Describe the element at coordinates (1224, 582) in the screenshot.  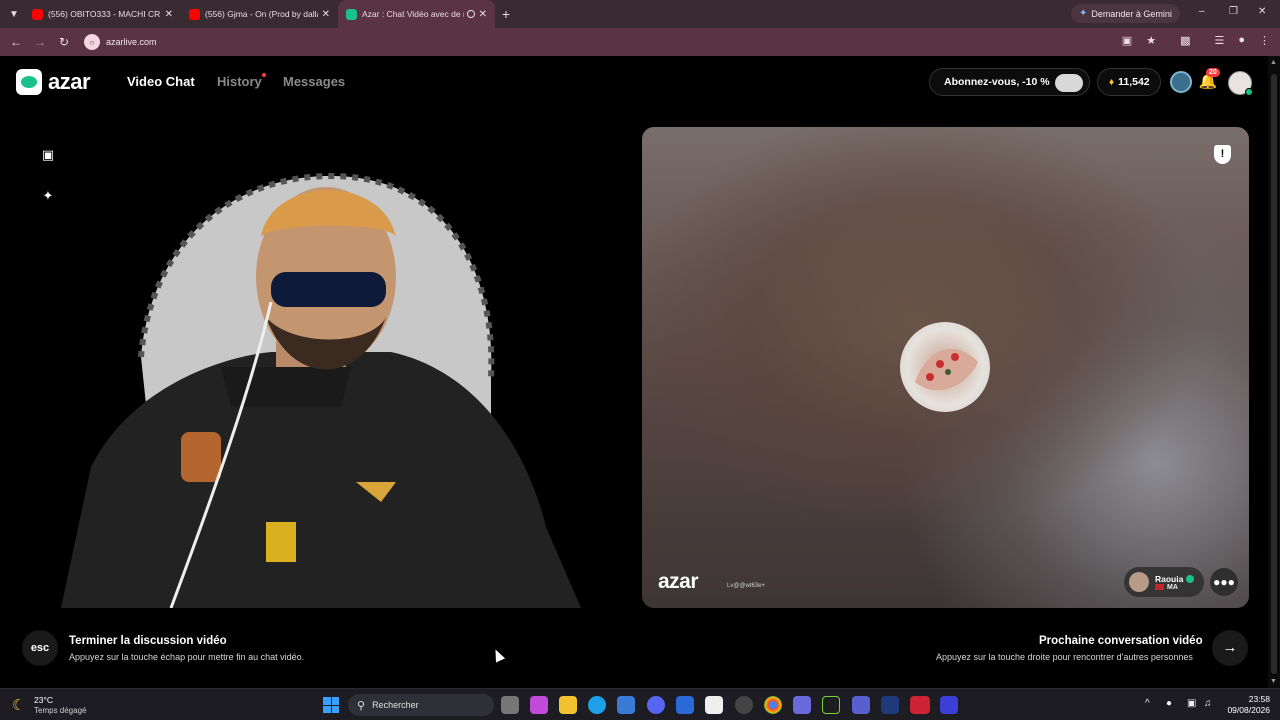
I see `chat-bubble-icon: ●●●` at that location.